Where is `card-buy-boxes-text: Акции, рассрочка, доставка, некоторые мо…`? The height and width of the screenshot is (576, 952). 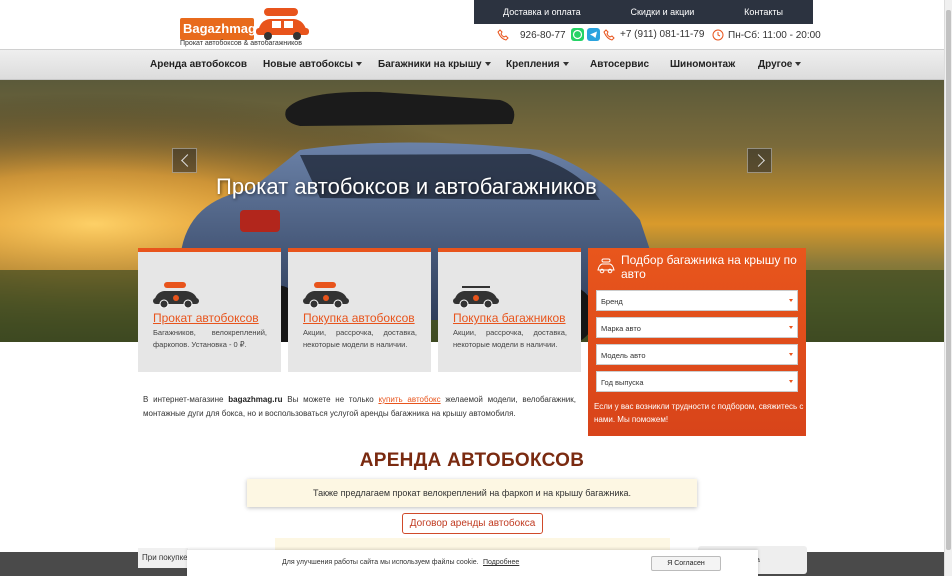 card-buy-boxes-text: Акции, рассрочка, доставка, некоторые мо… is located at coordinates (360, 338).